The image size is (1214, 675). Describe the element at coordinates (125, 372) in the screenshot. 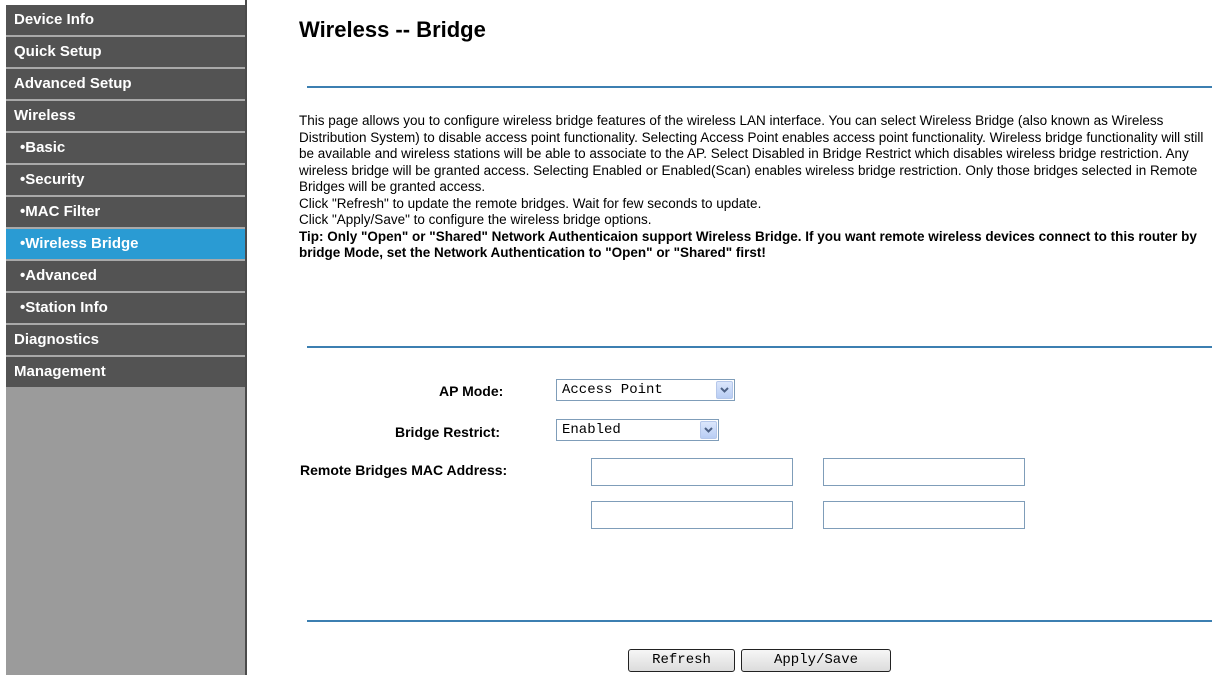

I see `nav-management: Management` at that location.